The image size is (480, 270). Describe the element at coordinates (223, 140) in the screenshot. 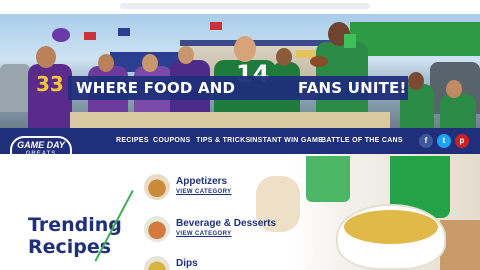

I see `nav-tips-tricks: TIPS & TRICKS` at that location.